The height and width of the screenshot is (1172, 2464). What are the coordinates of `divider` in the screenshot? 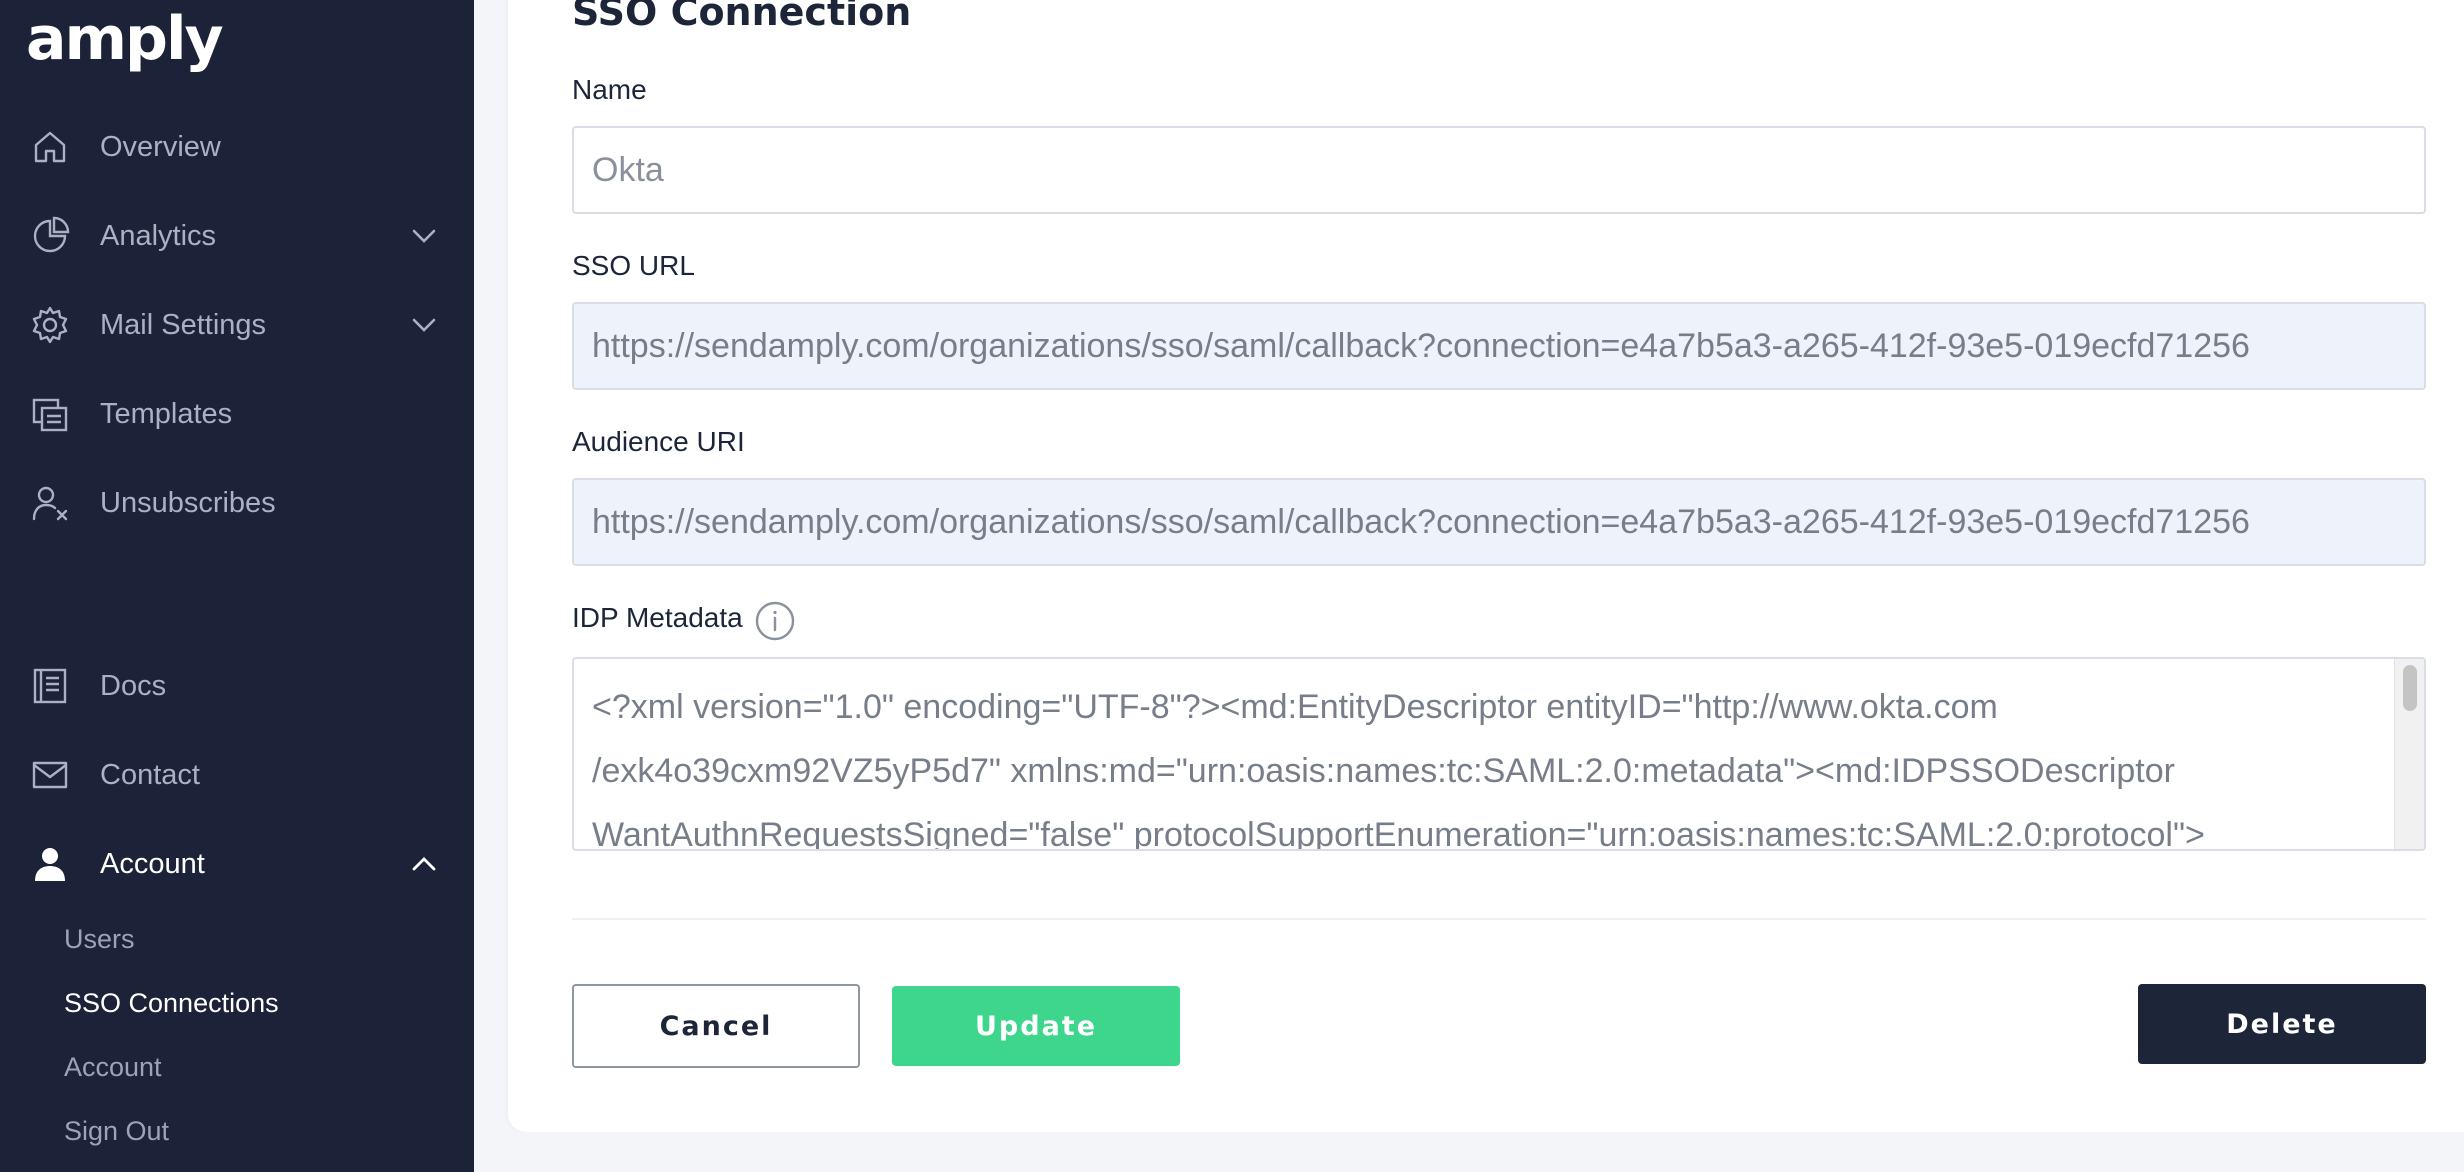 It's located at (1499, 919).